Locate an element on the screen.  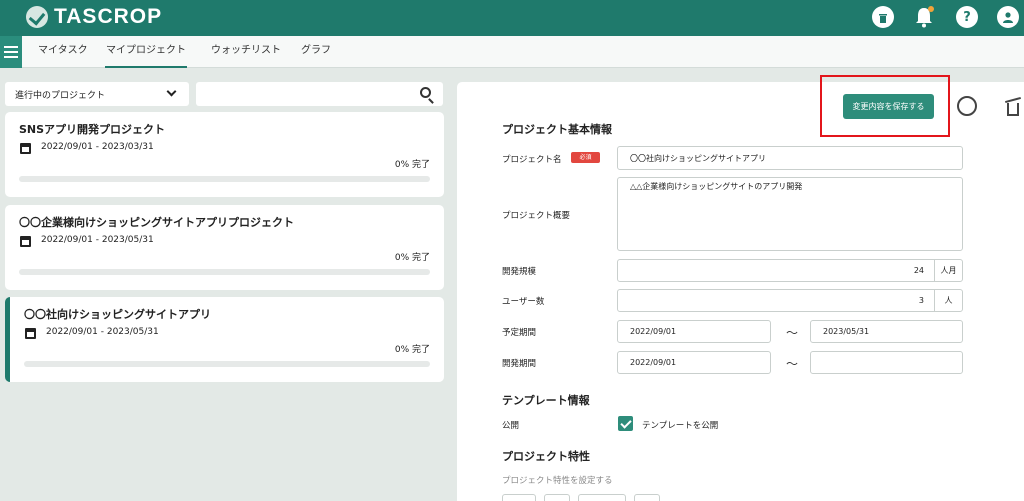
project-summary-field: △△企業様向けショッピングサイトのアプリ開発 is located at coordinates (790, 214).